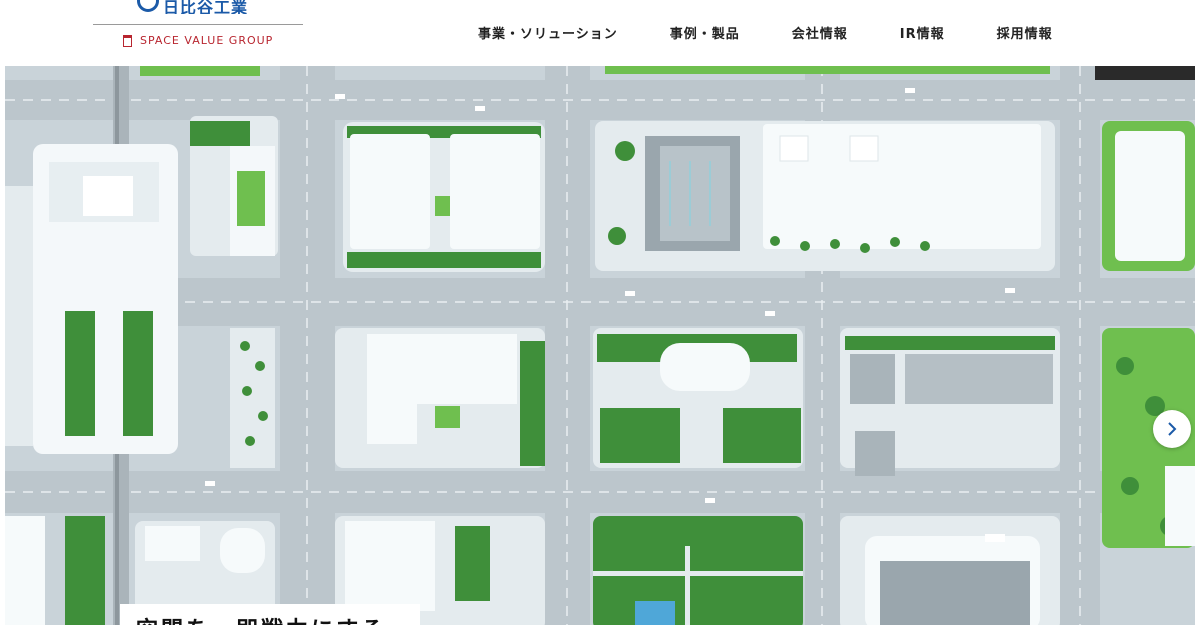  I want to click on logo-icon, so click(148, 6).